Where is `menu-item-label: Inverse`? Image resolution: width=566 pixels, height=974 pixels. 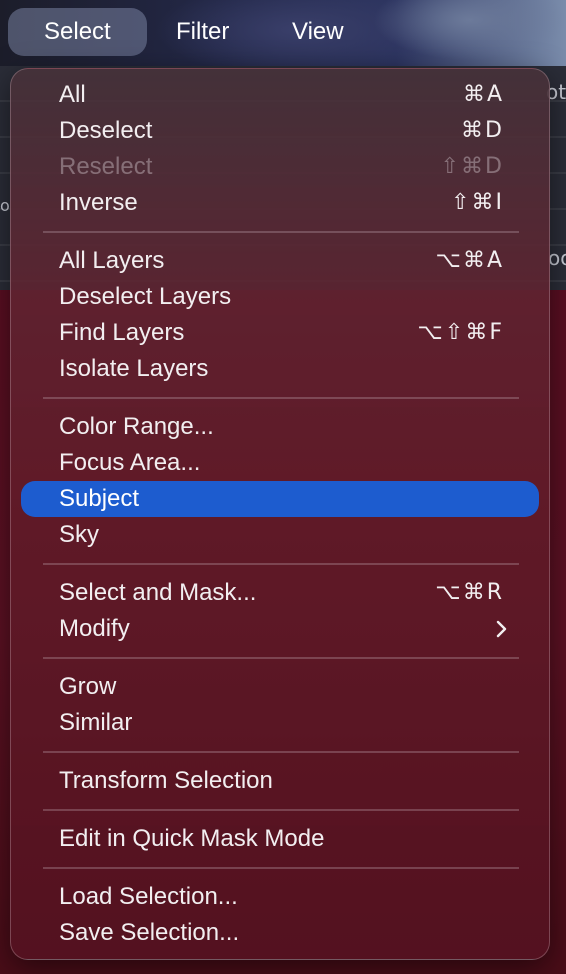
menu-item-label: Inverse is located at coordinates (98, 202).